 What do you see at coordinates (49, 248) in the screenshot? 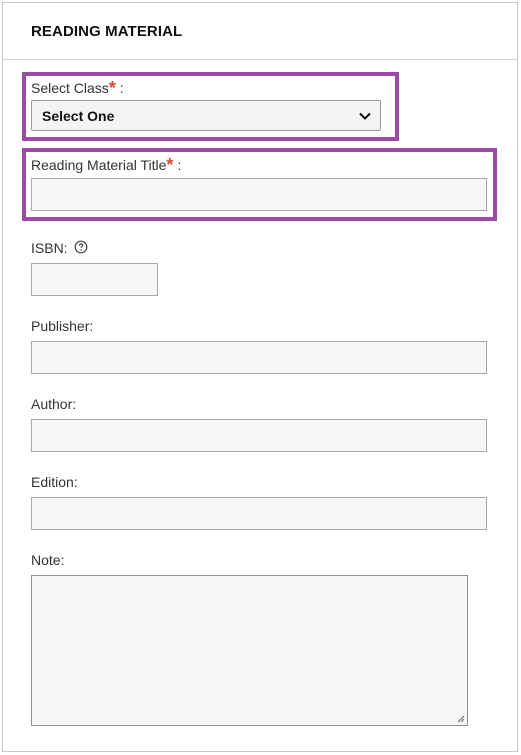
I see `isbn-label: ISBN:` at bounding box center [49, 248].